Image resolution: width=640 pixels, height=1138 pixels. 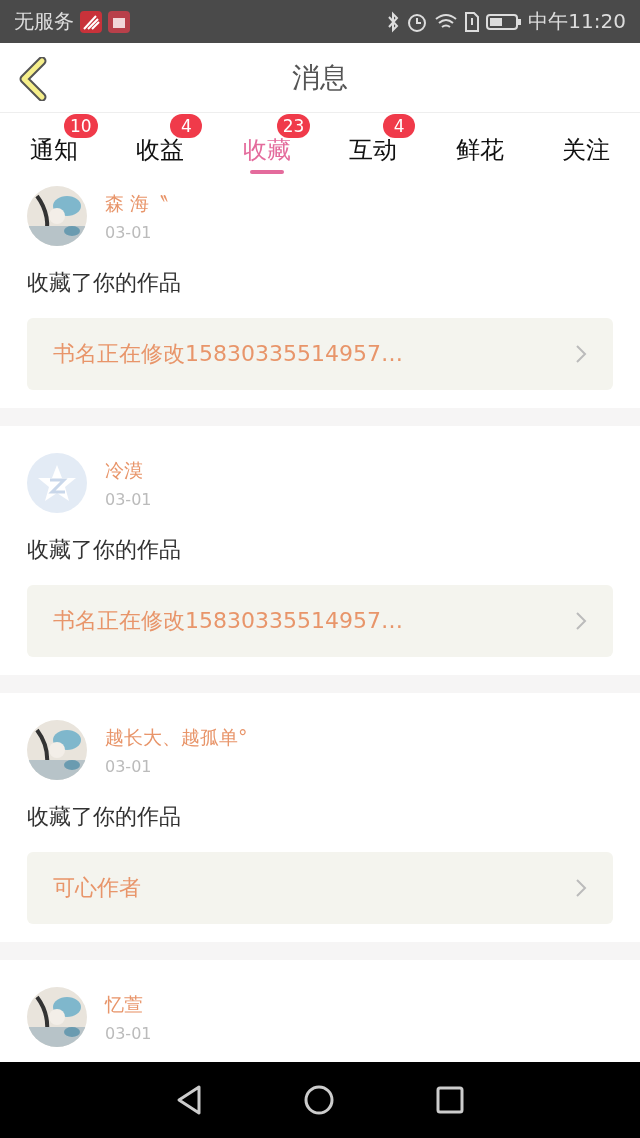 What do you see at coordinates (44, 21) in the screenshot?
I see `carrier-text: 无服务` at bounding box center [44, 21].